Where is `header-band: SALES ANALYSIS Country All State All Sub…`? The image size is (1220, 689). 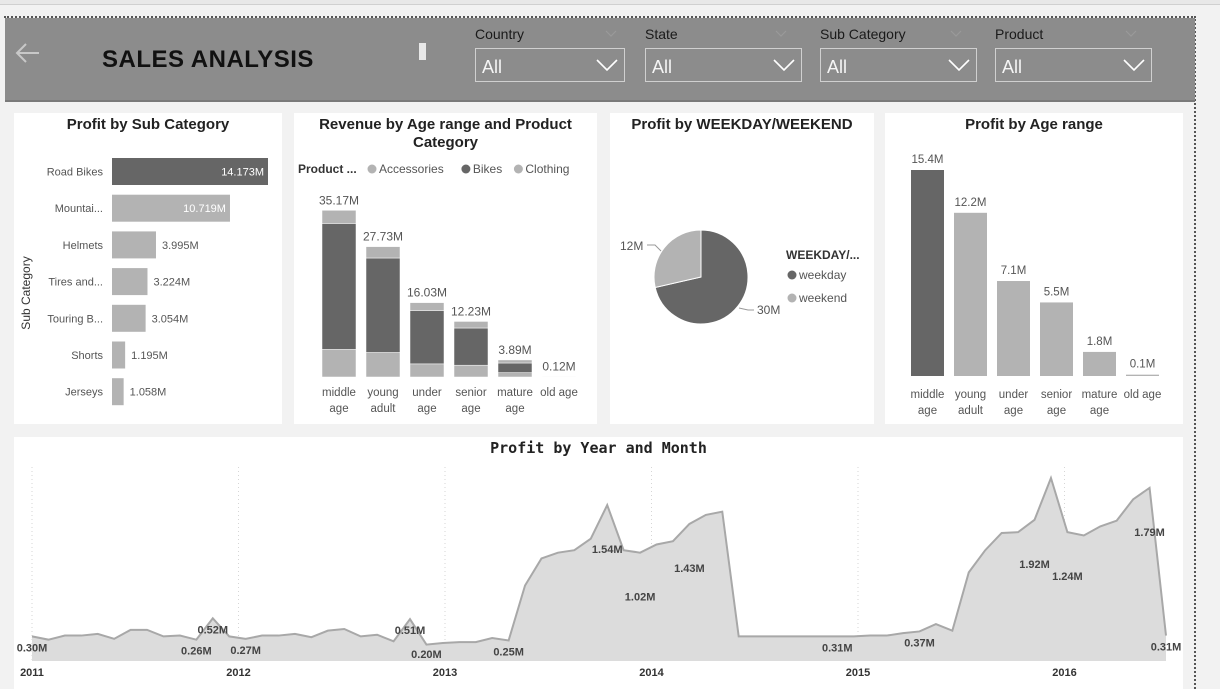
header-band: SALES ANALYSIS Country All State All Sub… is located at coordinates (600, 60).